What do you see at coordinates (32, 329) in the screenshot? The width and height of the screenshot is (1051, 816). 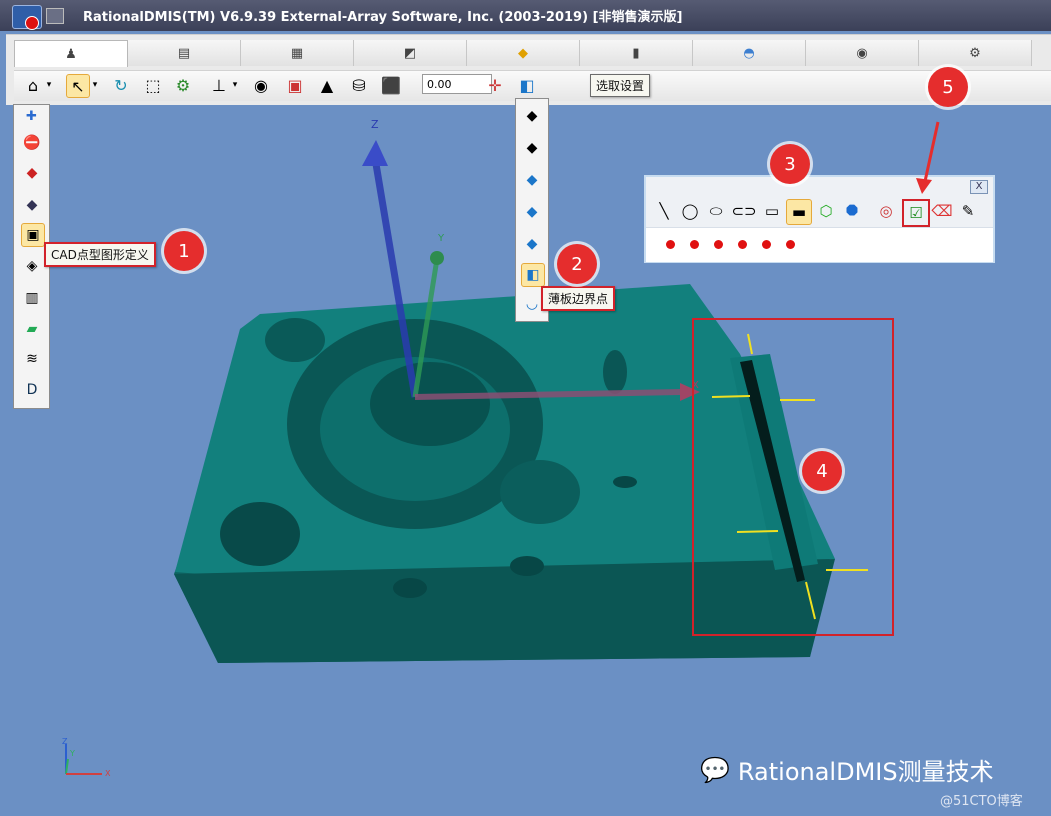 I see `cursor-plane-icon: ▰` at bounding box center [32, 329].